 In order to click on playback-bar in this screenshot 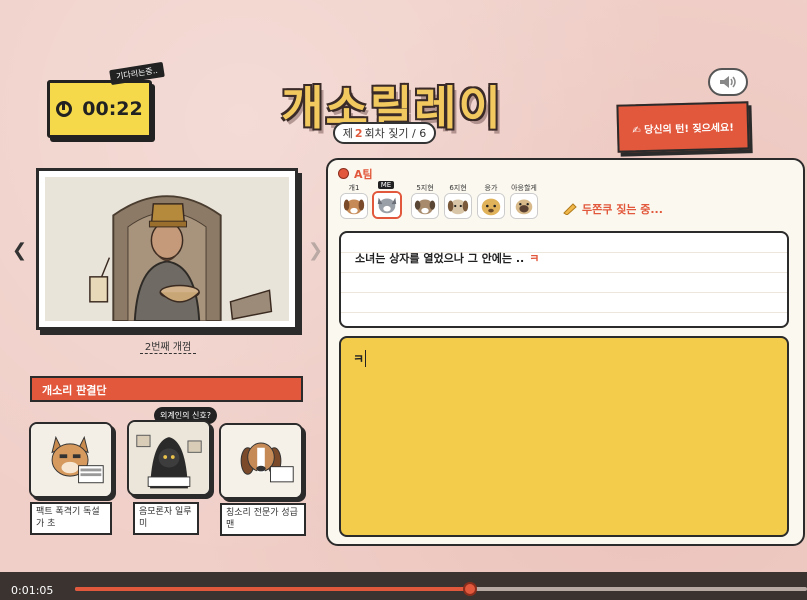, I will do `click(403, 586)`.